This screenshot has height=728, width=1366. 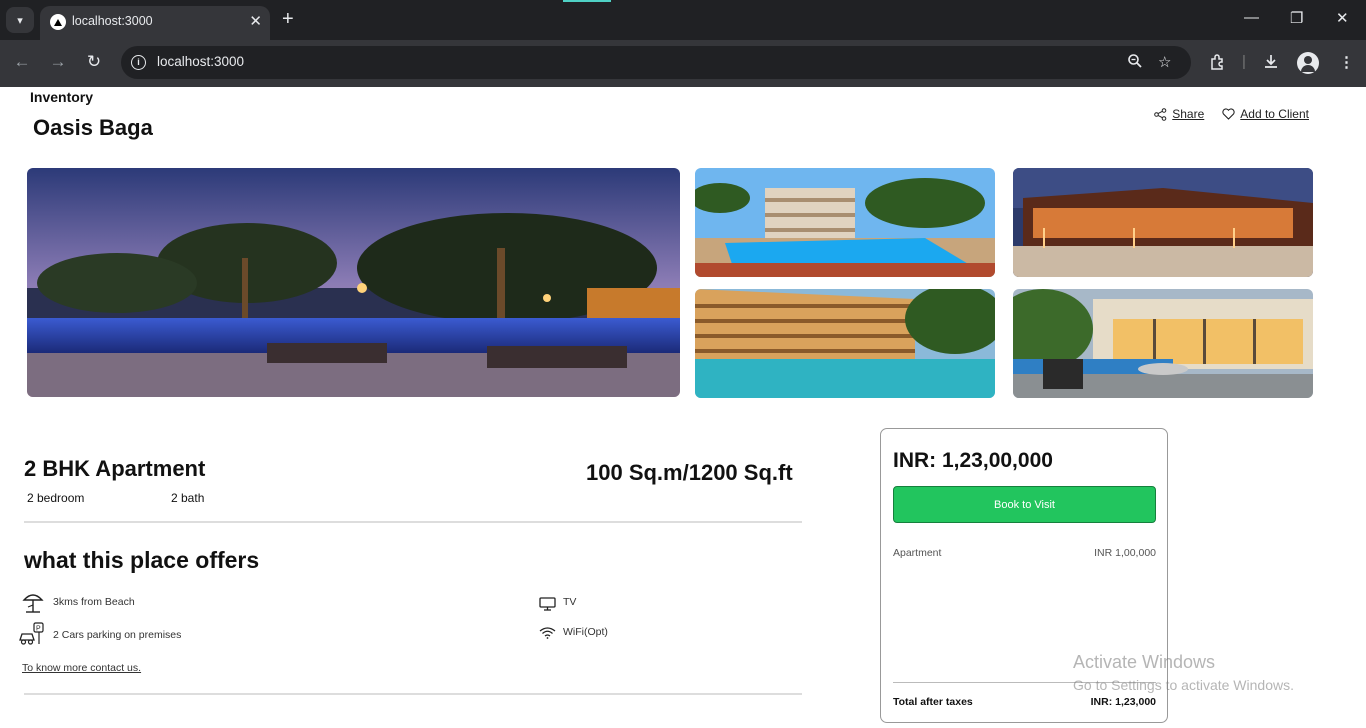 I want to click on add-to-client-button: Add to Client, so click(x=1265, y=114).